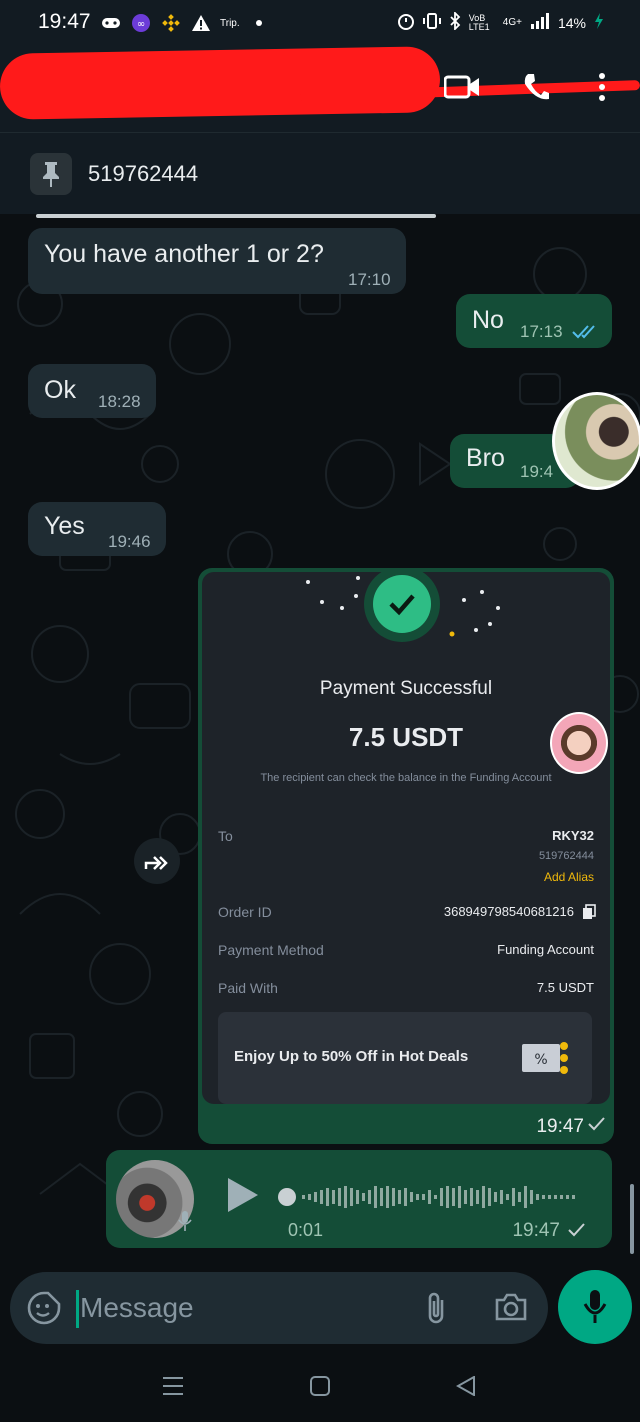 The width and height of the screenshot is (640, 1422). I want to click on text-caret, so click(77, 1309).